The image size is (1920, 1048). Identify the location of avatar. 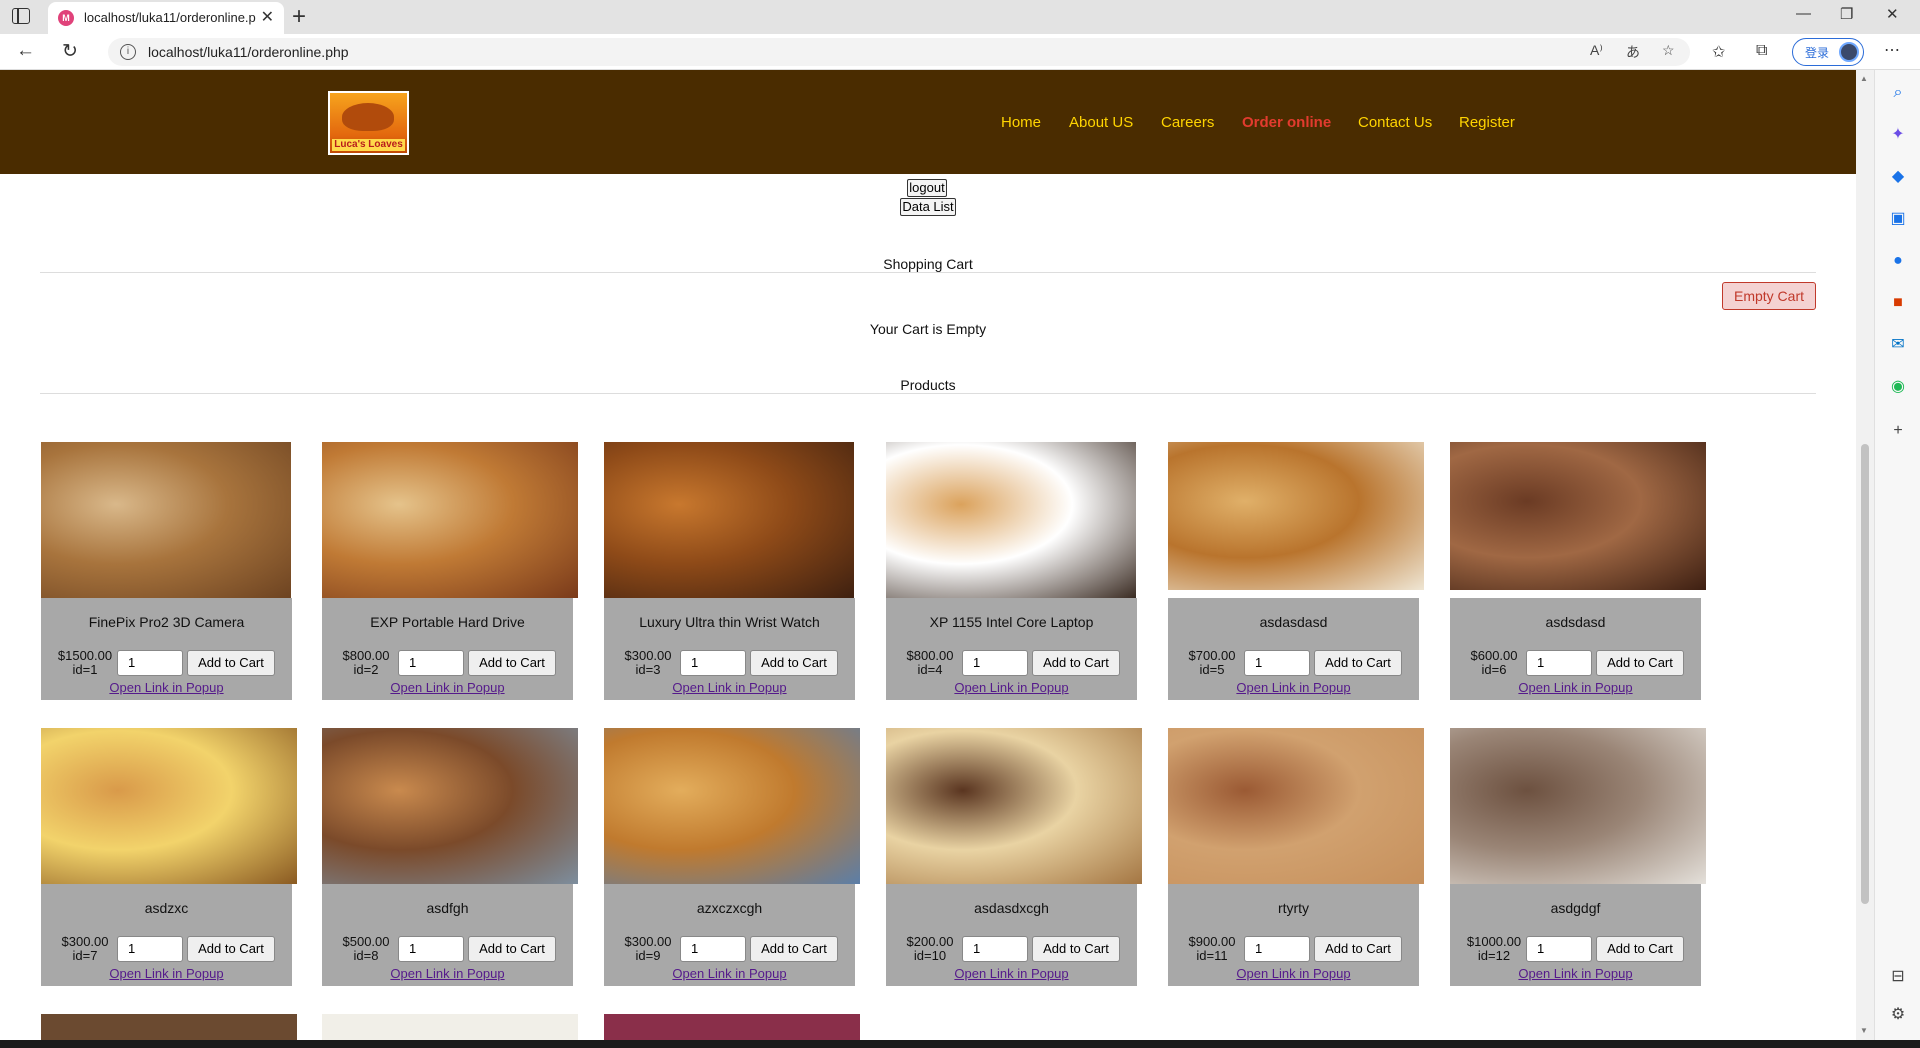
(1849, 52).